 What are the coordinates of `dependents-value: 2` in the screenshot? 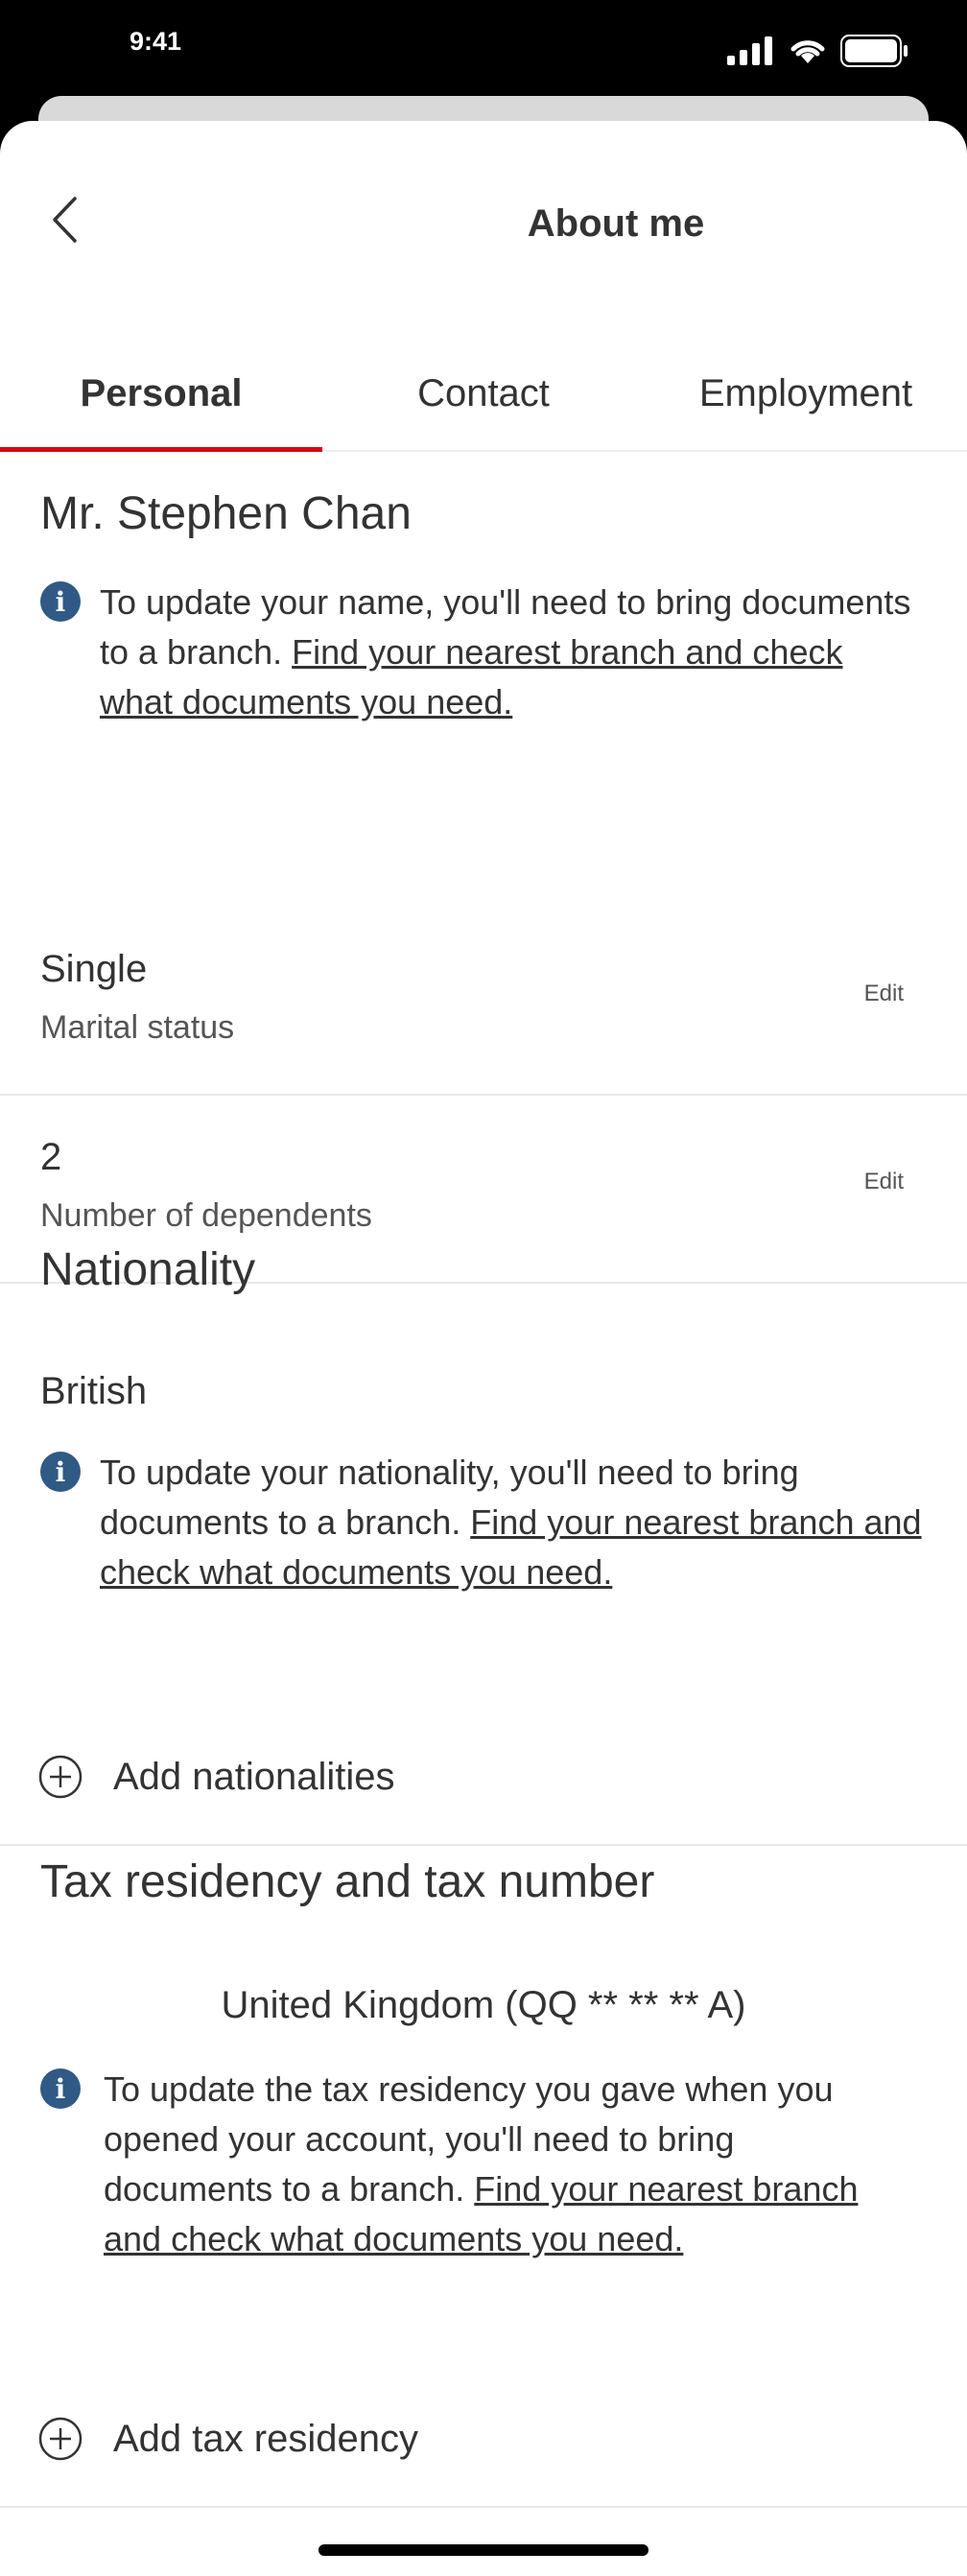 It's located at (51, 1157).